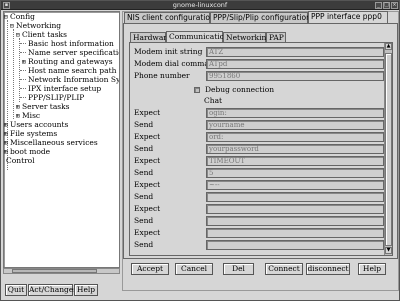  What do you see at coordinates (388, 250) in the screenshot?
I see `scroll-down-icon: ▼` at bounding box center [388, 250].